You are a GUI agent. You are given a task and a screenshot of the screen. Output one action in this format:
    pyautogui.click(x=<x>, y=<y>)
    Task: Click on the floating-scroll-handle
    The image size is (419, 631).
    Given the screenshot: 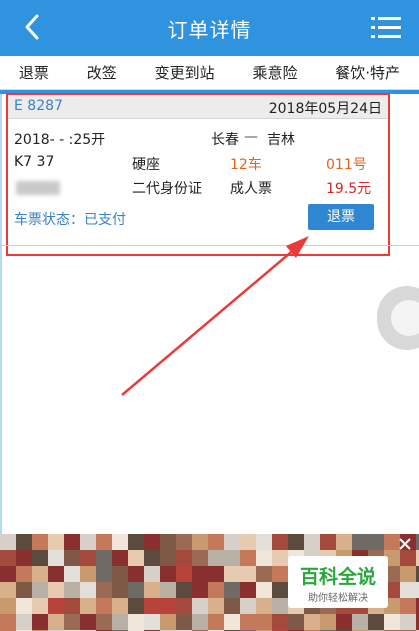 What is the action you would take?
    pyautogui.click(x=398, y=318)
    